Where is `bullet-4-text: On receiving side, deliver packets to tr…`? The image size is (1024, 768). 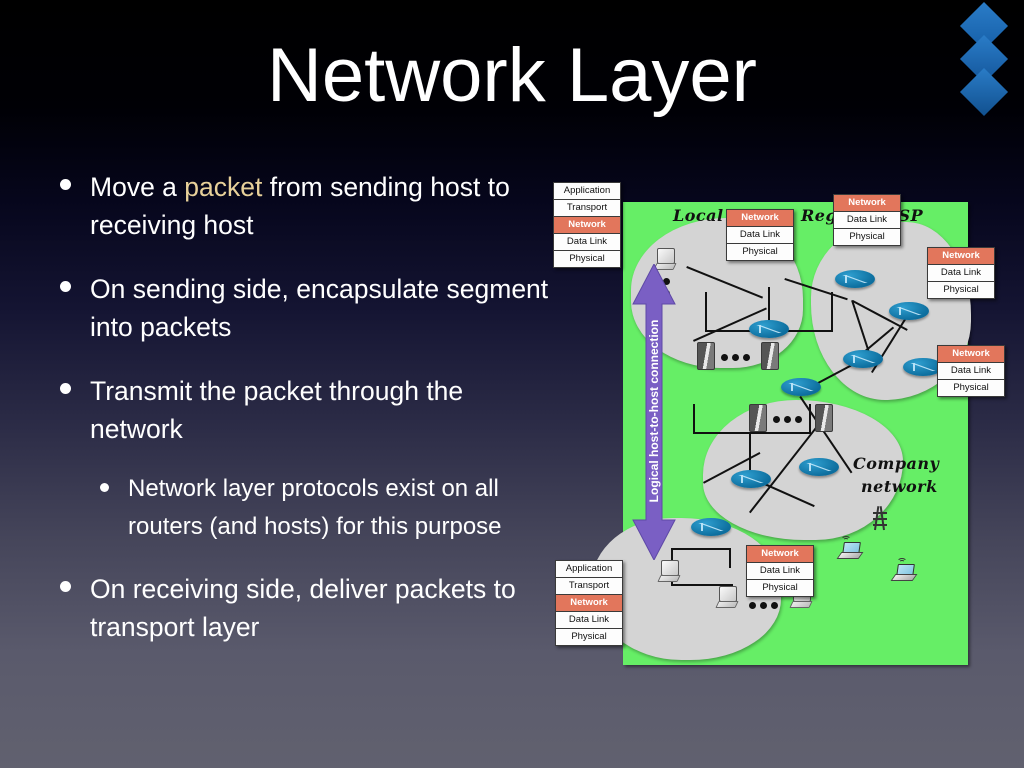 bullet-4-text: On receiving side, deliver packets to tr… is located at coordinates (303, 608).